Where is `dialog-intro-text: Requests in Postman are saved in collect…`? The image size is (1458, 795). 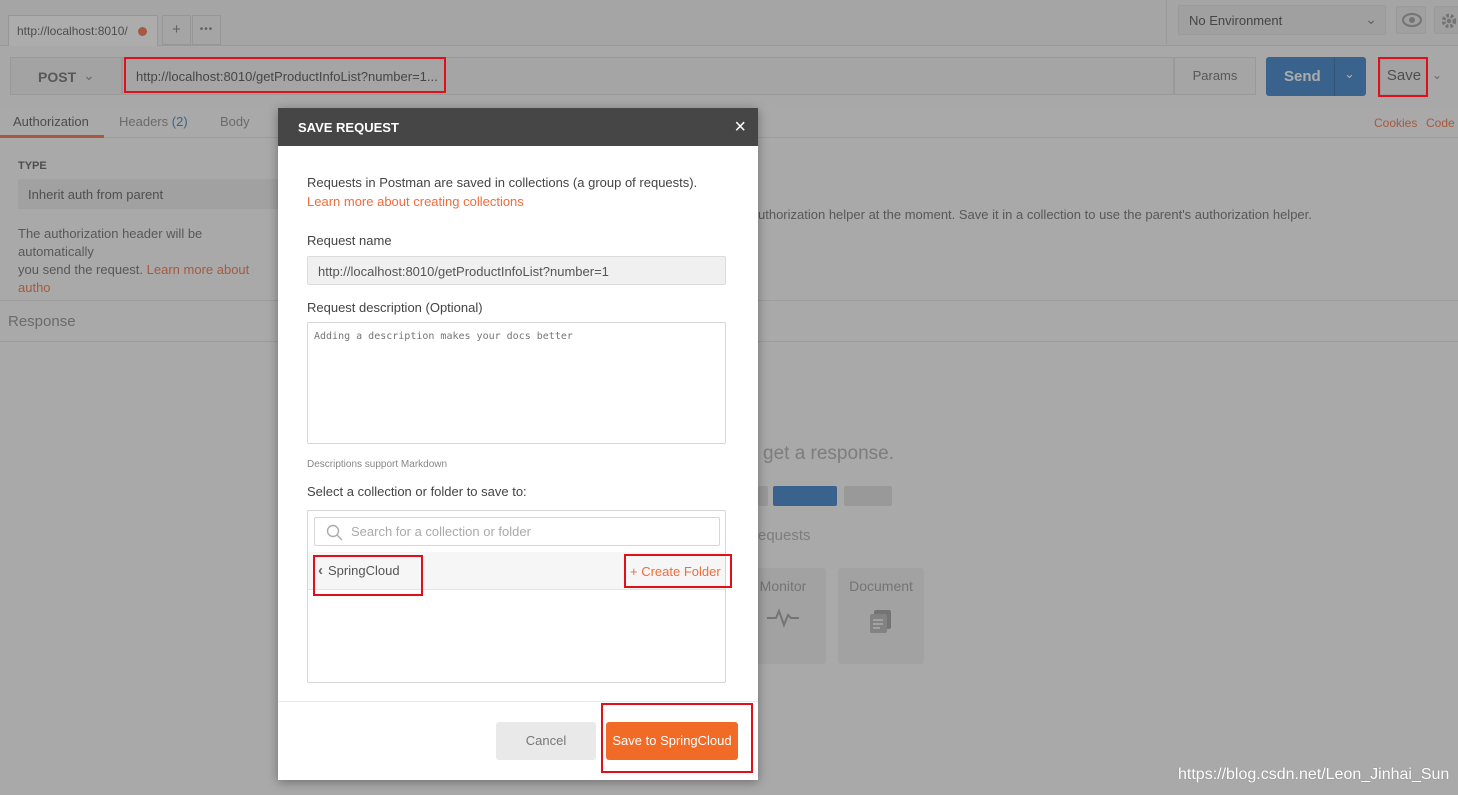
dialog-intro-text: Requests in Postman are saved in collect… is located at coordinates (502, 182).